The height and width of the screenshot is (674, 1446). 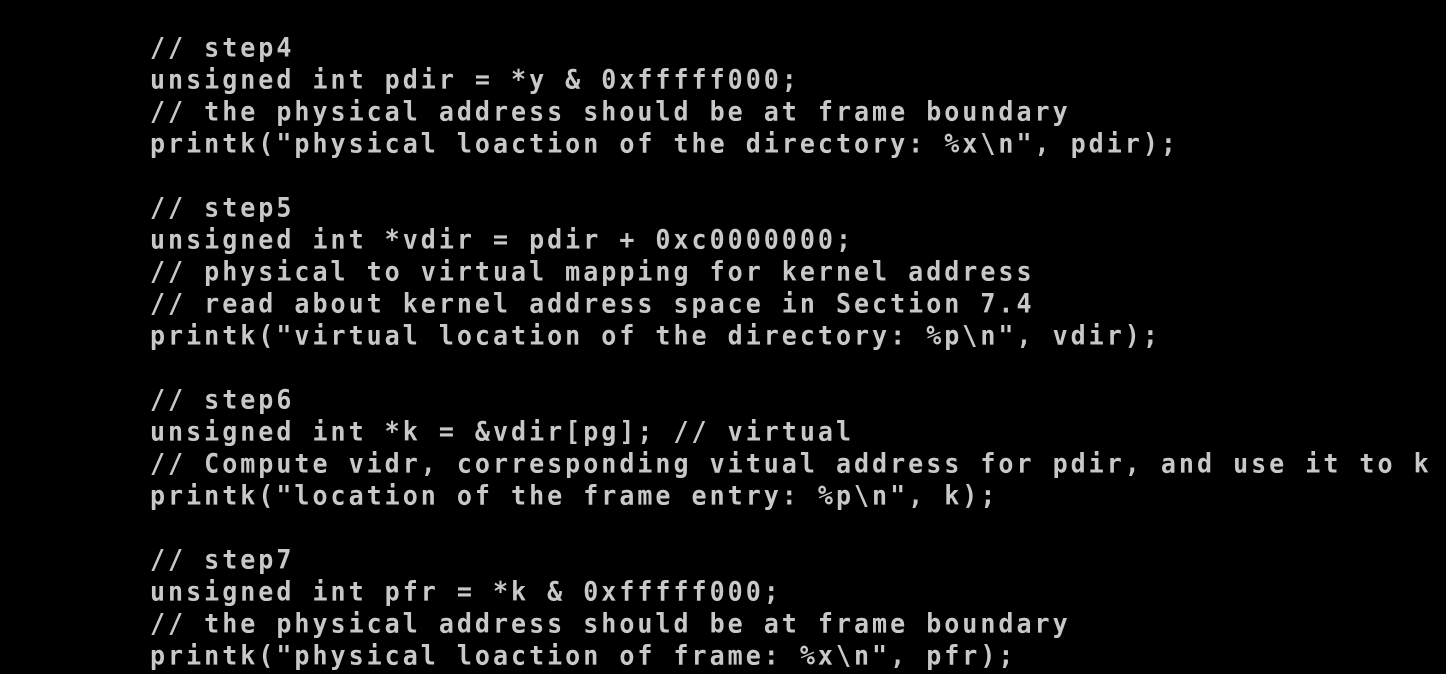 What do you see at coordinates (222, 207) in the screenshot?
I see `code-line: // step5` at bounding box center [222, 207].